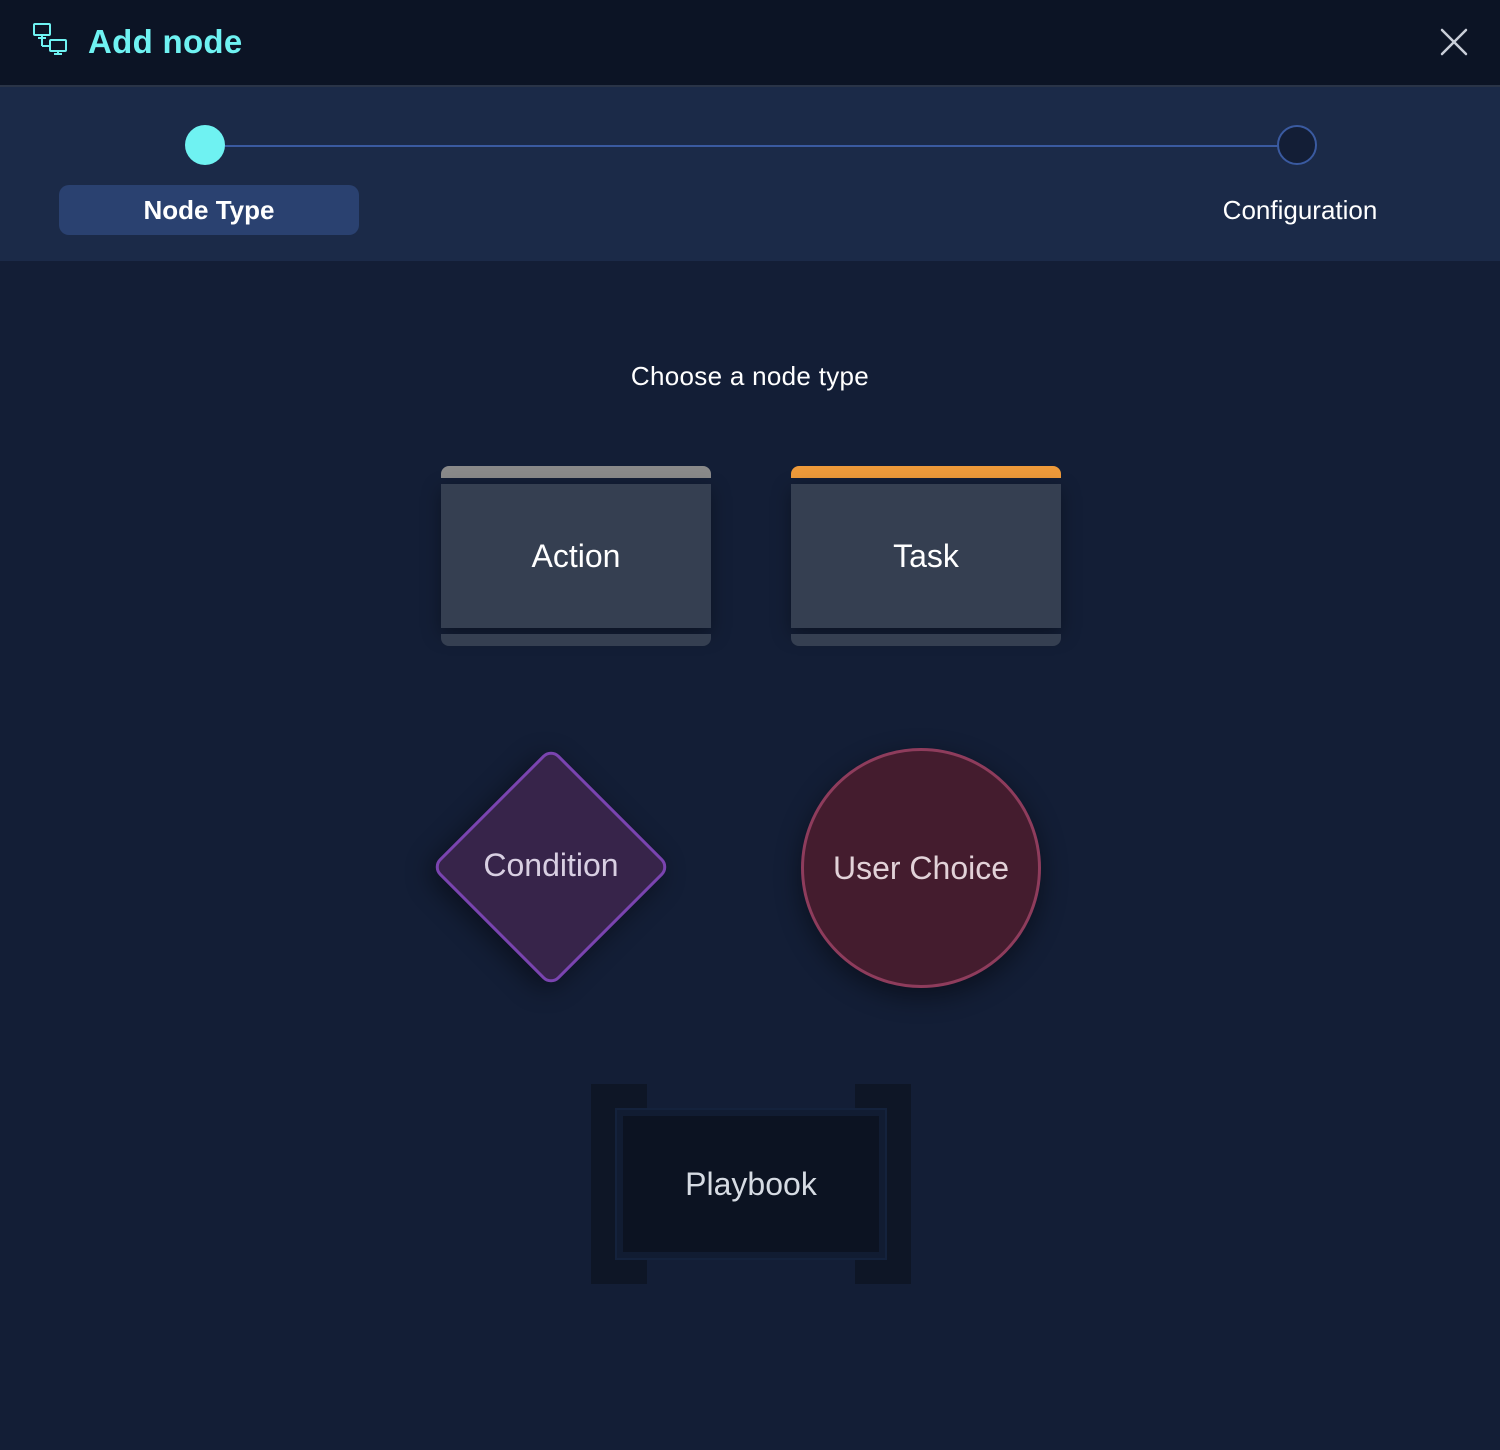 Image resolution: width=1500 pixels, height=1450 pixels. I want to click on node-type-task: Task, so click(926, 556).